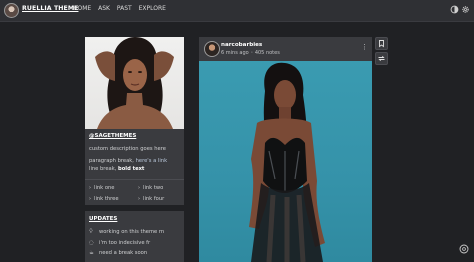 The height and width of the screenshot is (262, 474). I want to click on bold-text: bold text, so click(131, 169).